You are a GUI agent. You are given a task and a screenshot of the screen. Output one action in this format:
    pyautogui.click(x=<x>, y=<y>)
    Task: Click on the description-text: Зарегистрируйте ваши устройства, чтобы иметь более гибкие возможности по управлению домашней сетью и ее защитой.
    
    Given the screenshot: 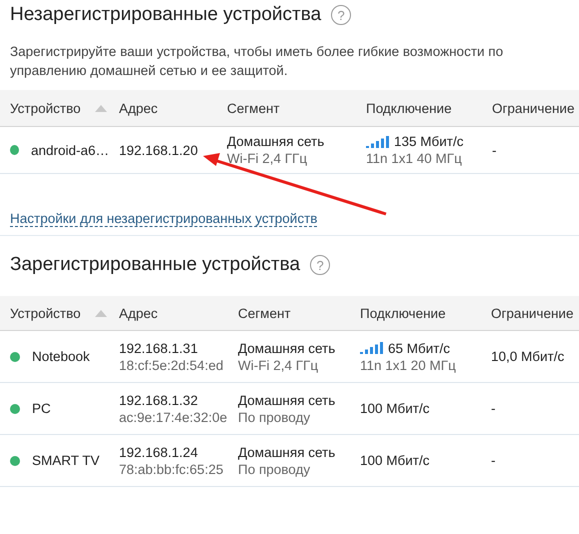 What is the action you would take?
    pyautogui.click(x=257, y=61)
    